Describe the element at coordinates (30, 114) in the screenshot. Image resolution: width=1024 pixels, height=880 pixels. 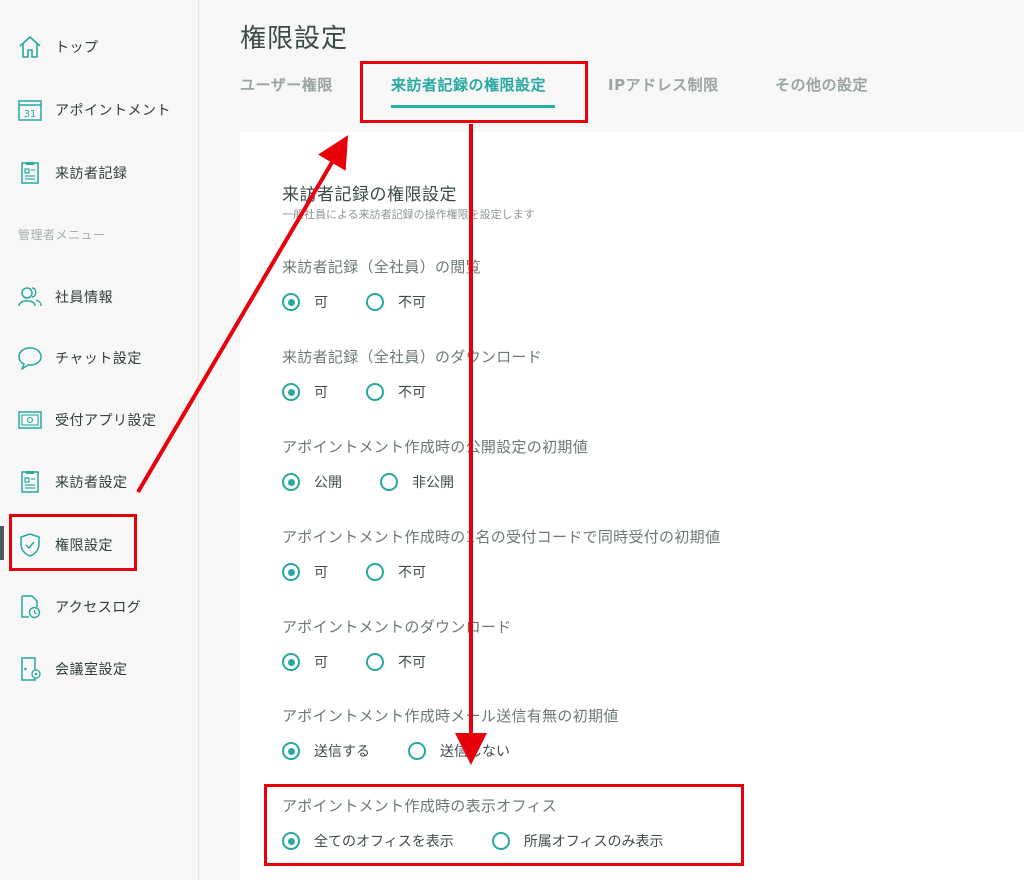
I see `svg-text: 31` at that location.